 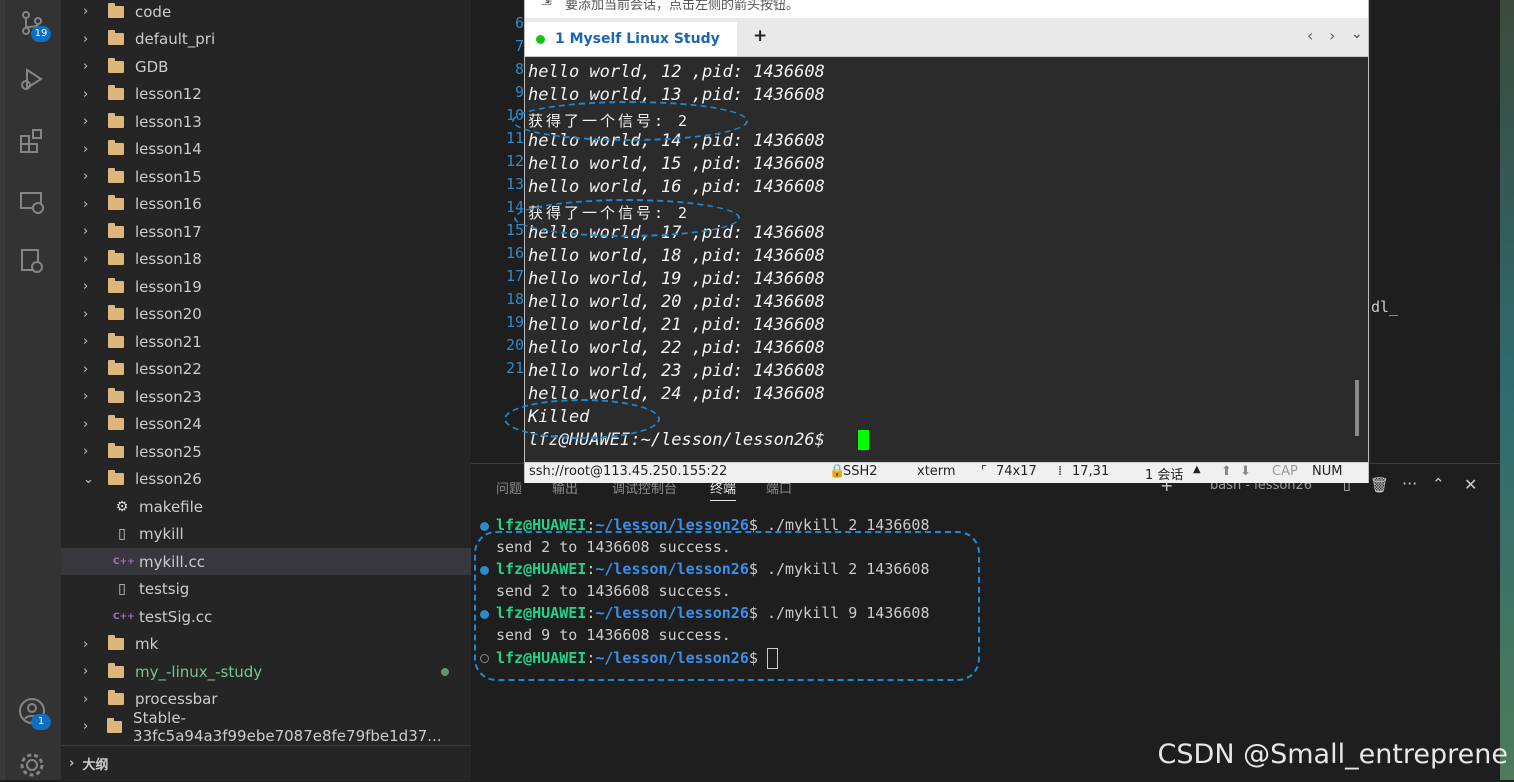 What do you see at coordinates (546, 4) in the screenshot?
I see `add-session-icon: ⇲` at bounding box center [546, 4].